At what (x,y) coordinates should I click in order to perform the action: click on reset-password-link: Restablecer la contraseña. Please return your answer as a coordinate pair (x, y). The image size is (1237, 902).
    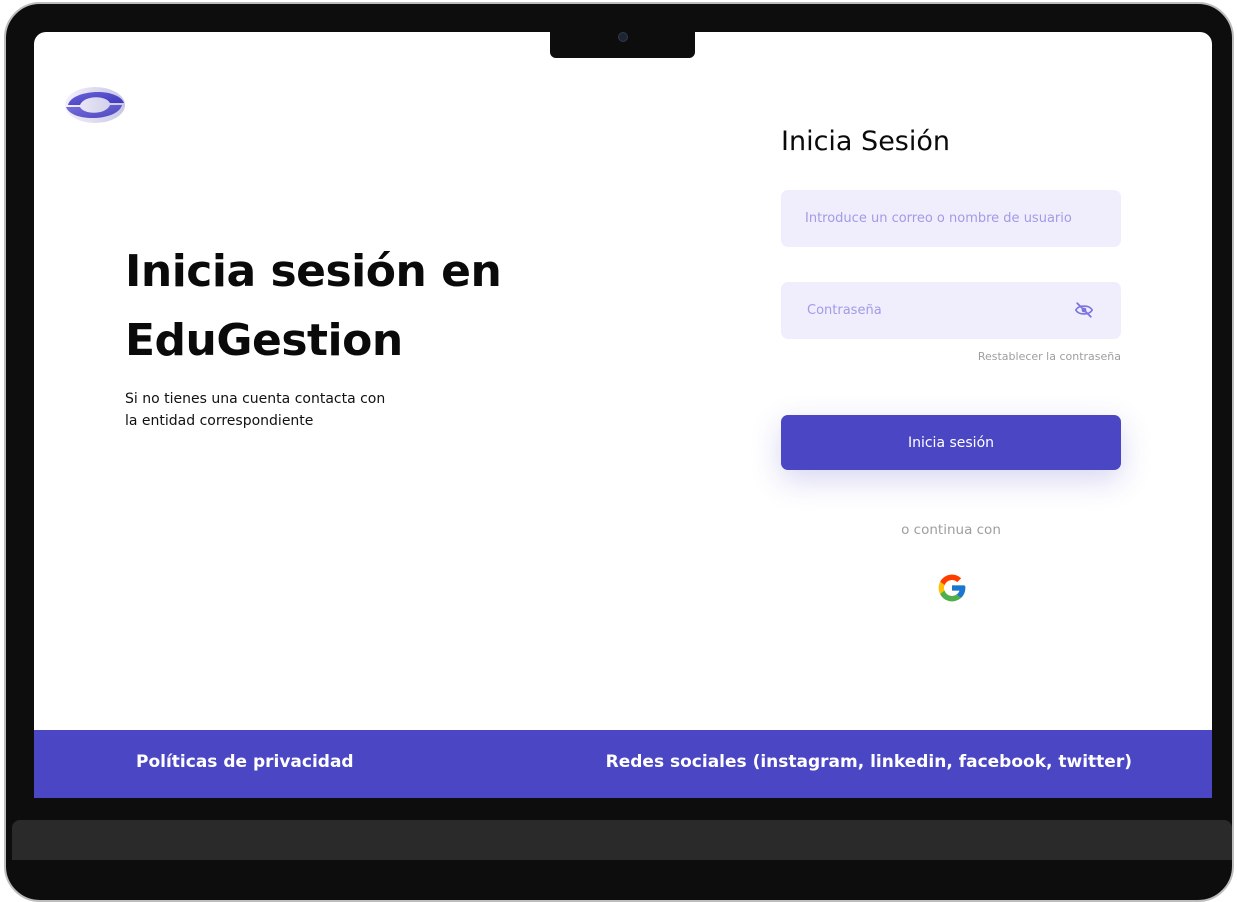
    Looking at the image, I should click on (1027, 356).